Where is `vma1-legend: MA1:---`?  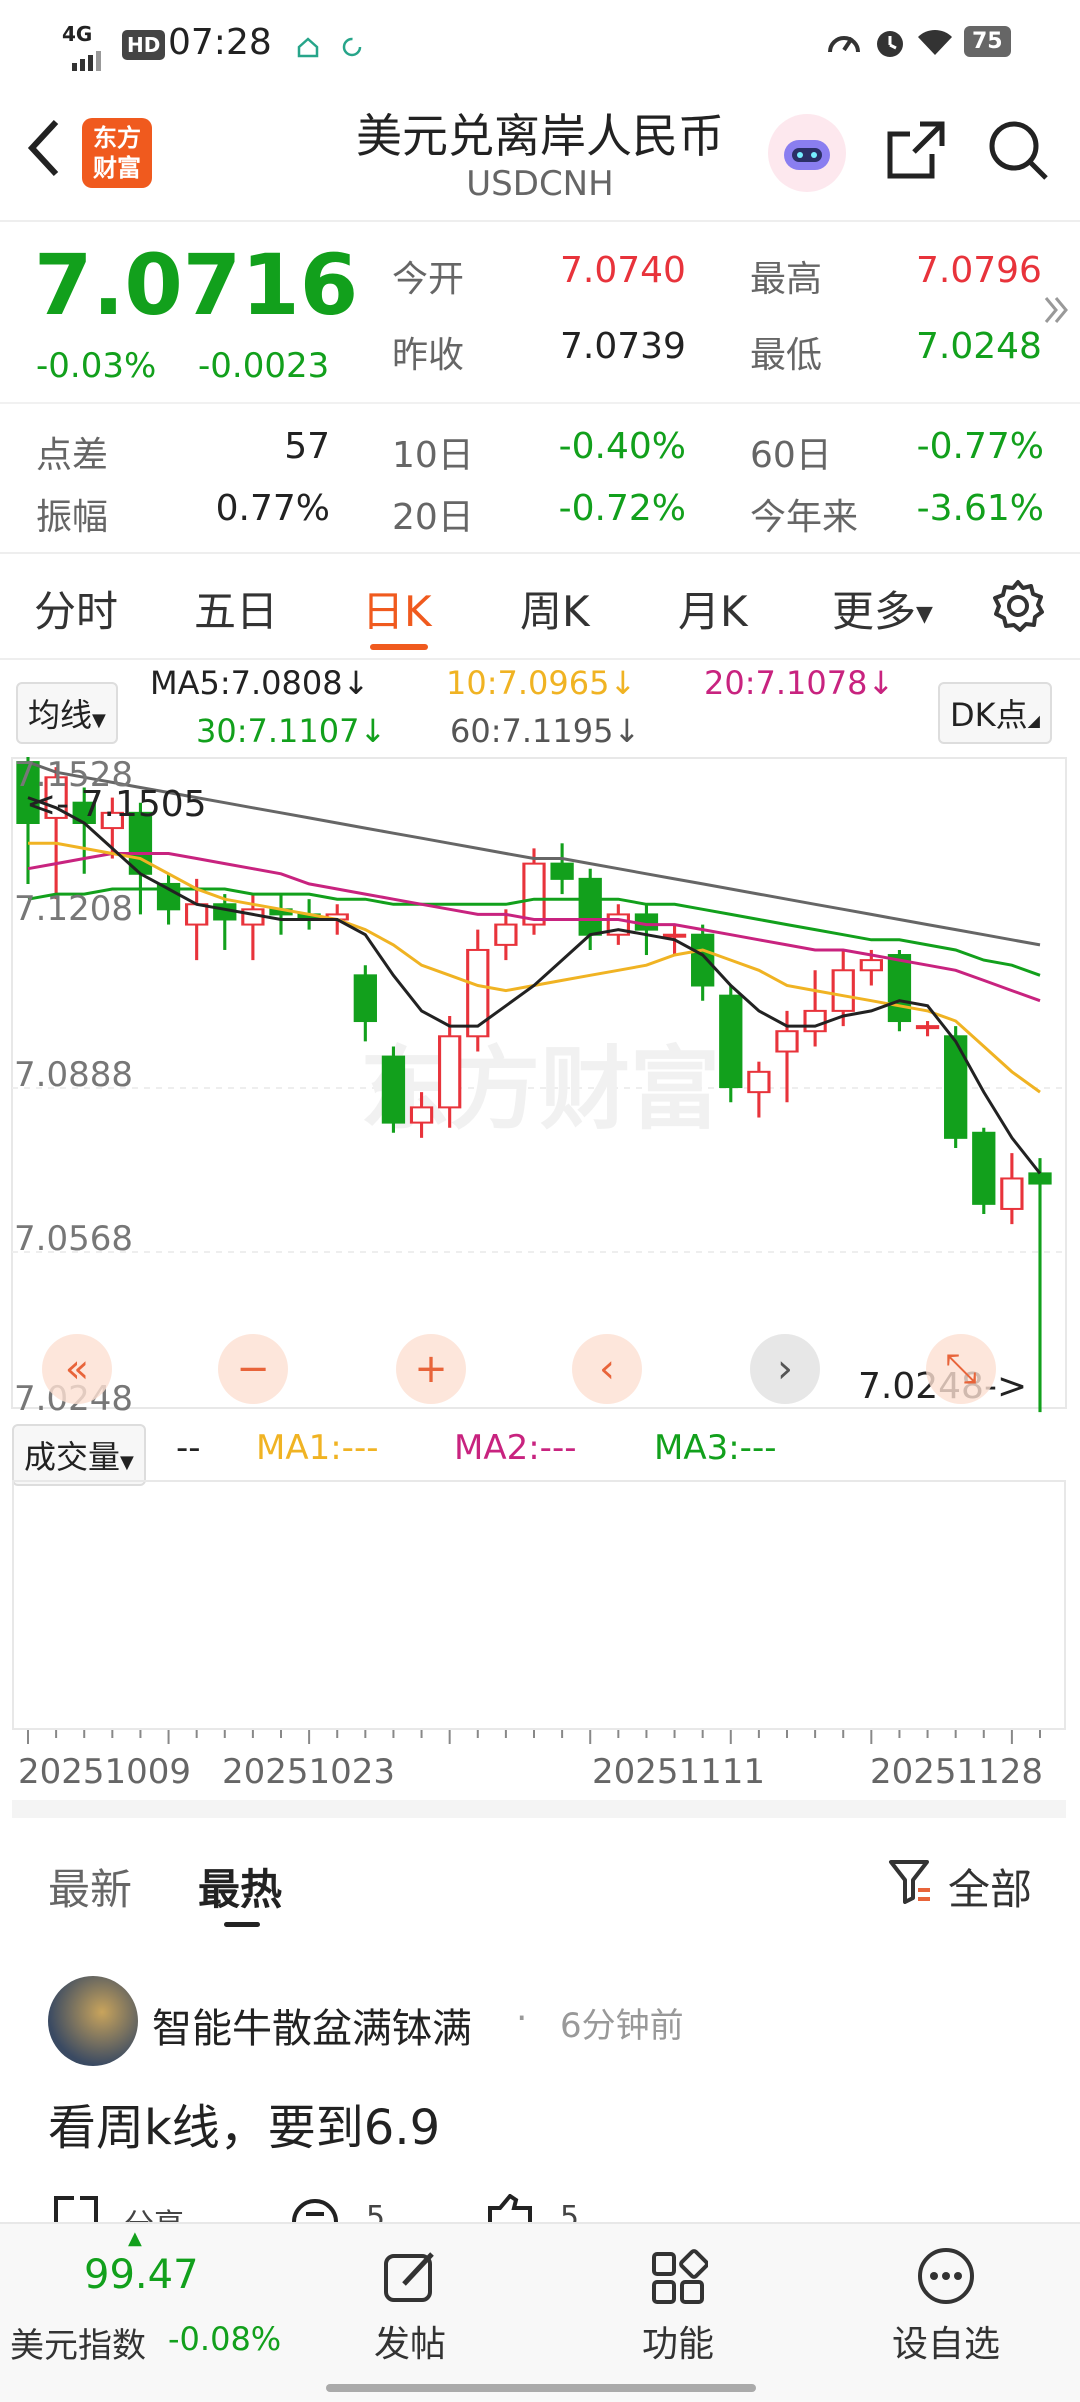
vma1-legend: MA1:--- is located at coordinates (317, 1448).